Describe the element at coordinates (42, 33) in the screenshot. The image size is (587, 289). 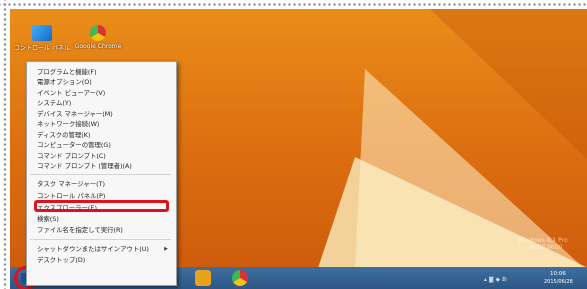
I see `control-panel-icon` at that location.